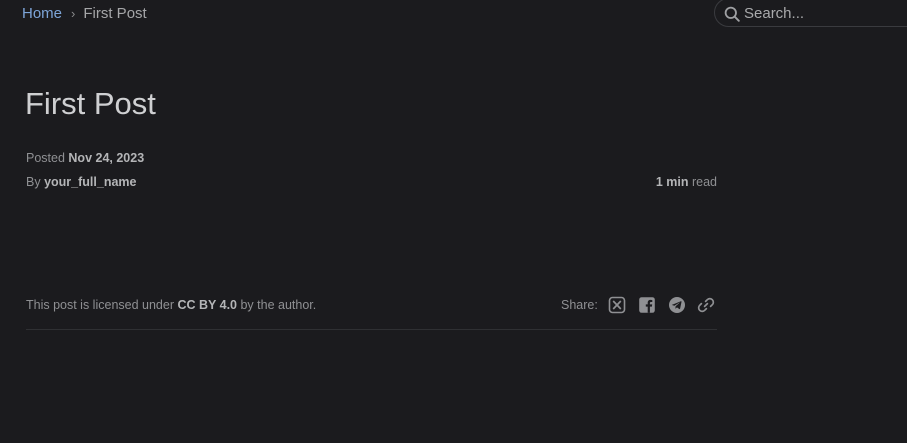  Describe the element at coordinates (647, 305) in the screenshot. I see `facebook-icon` at that location.